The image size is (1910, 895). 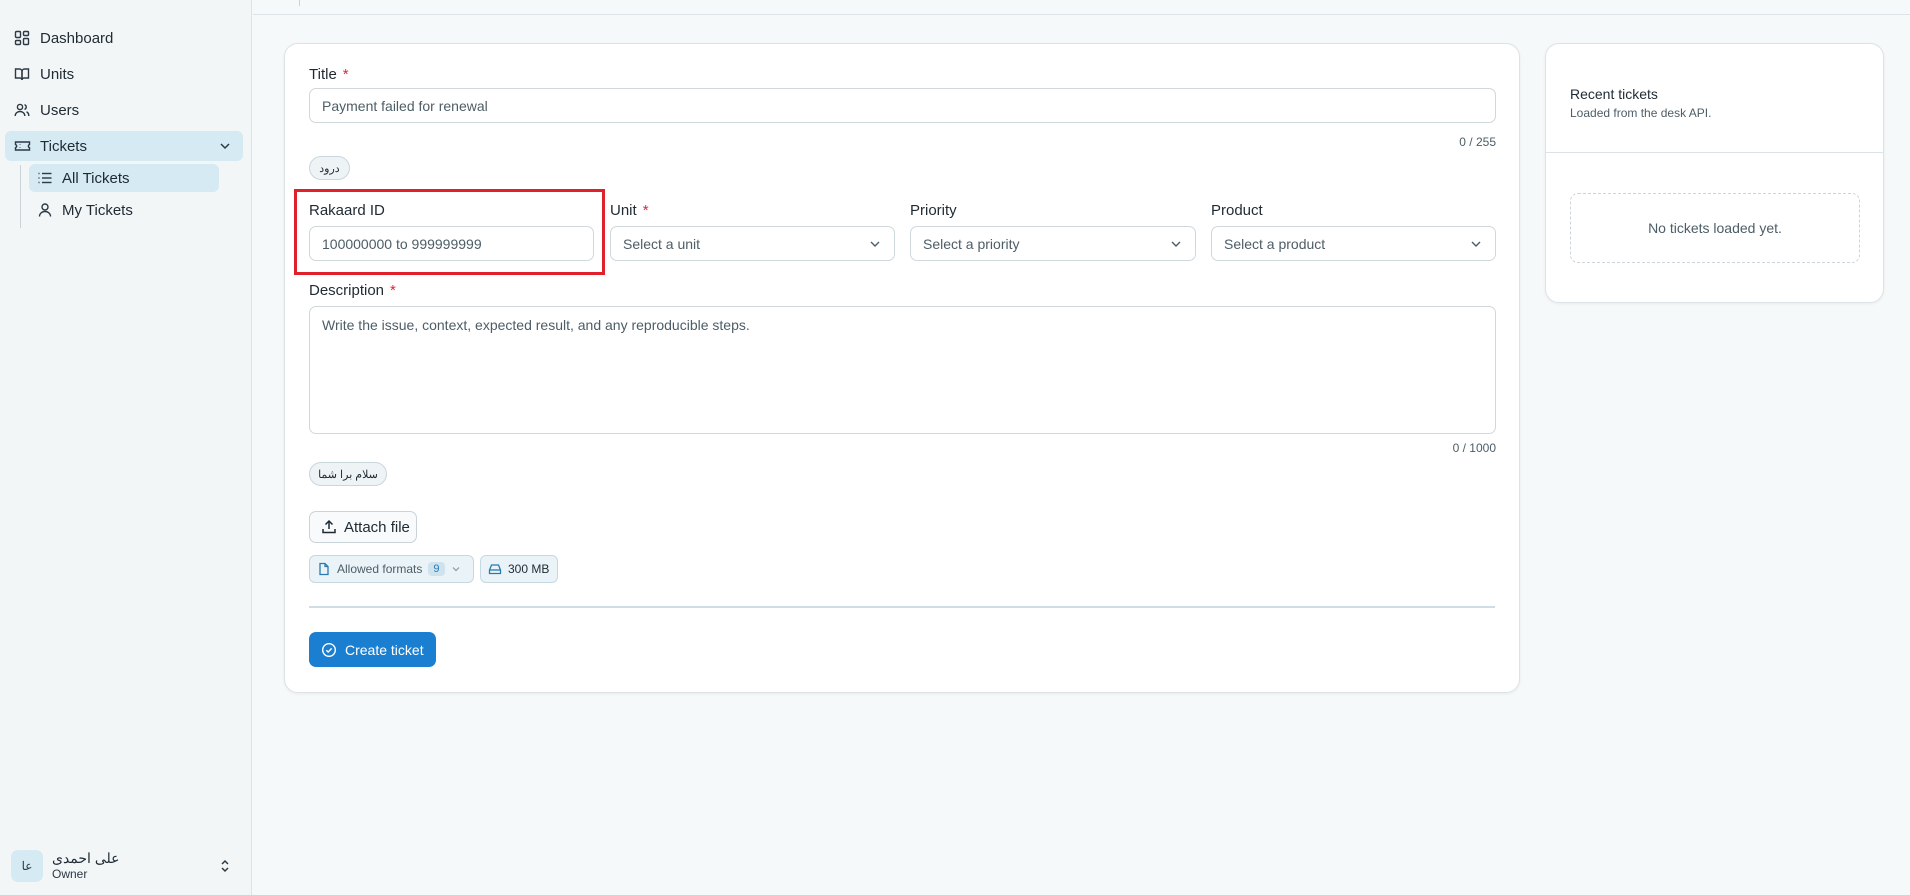 What do you see at coordinates (77, 38) in the screenshot?
I see `sidebar-item-label: Dashboard` at bounding box center [77, 38].